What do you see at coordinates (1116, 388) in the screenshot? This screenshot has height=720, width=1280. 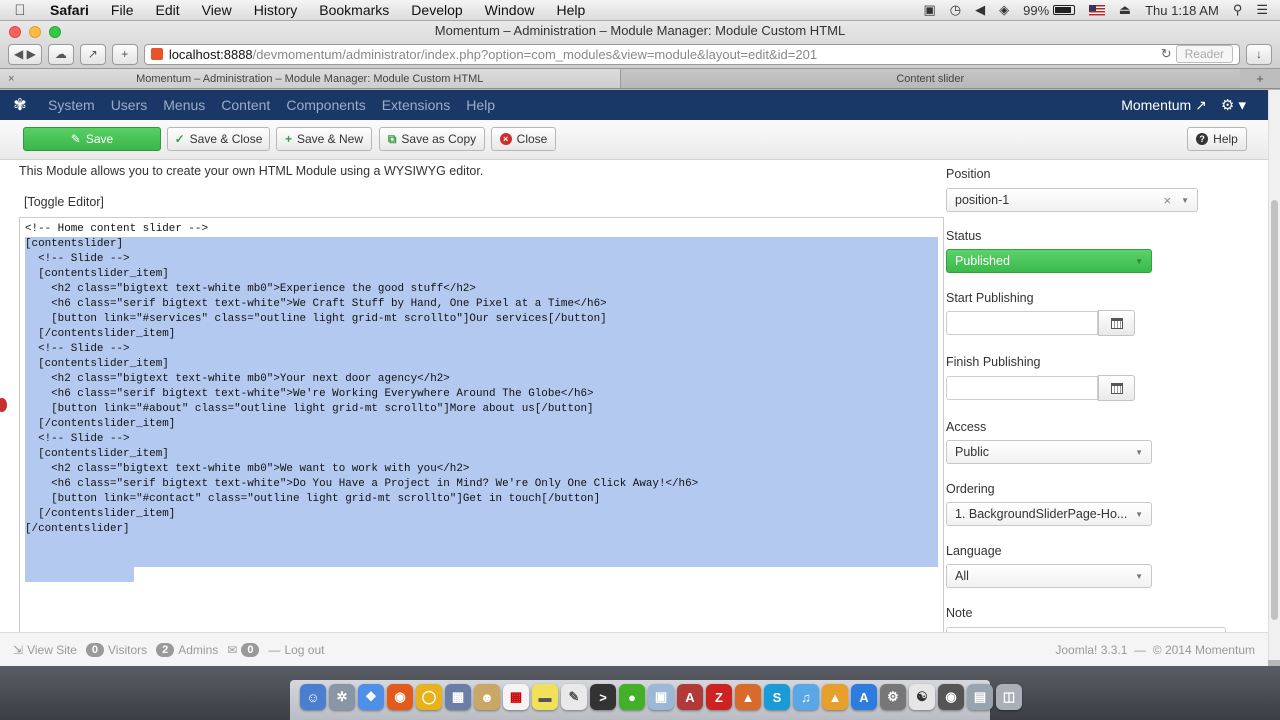 I see `finish-calendar-button` at bounding box center [1116, 388].